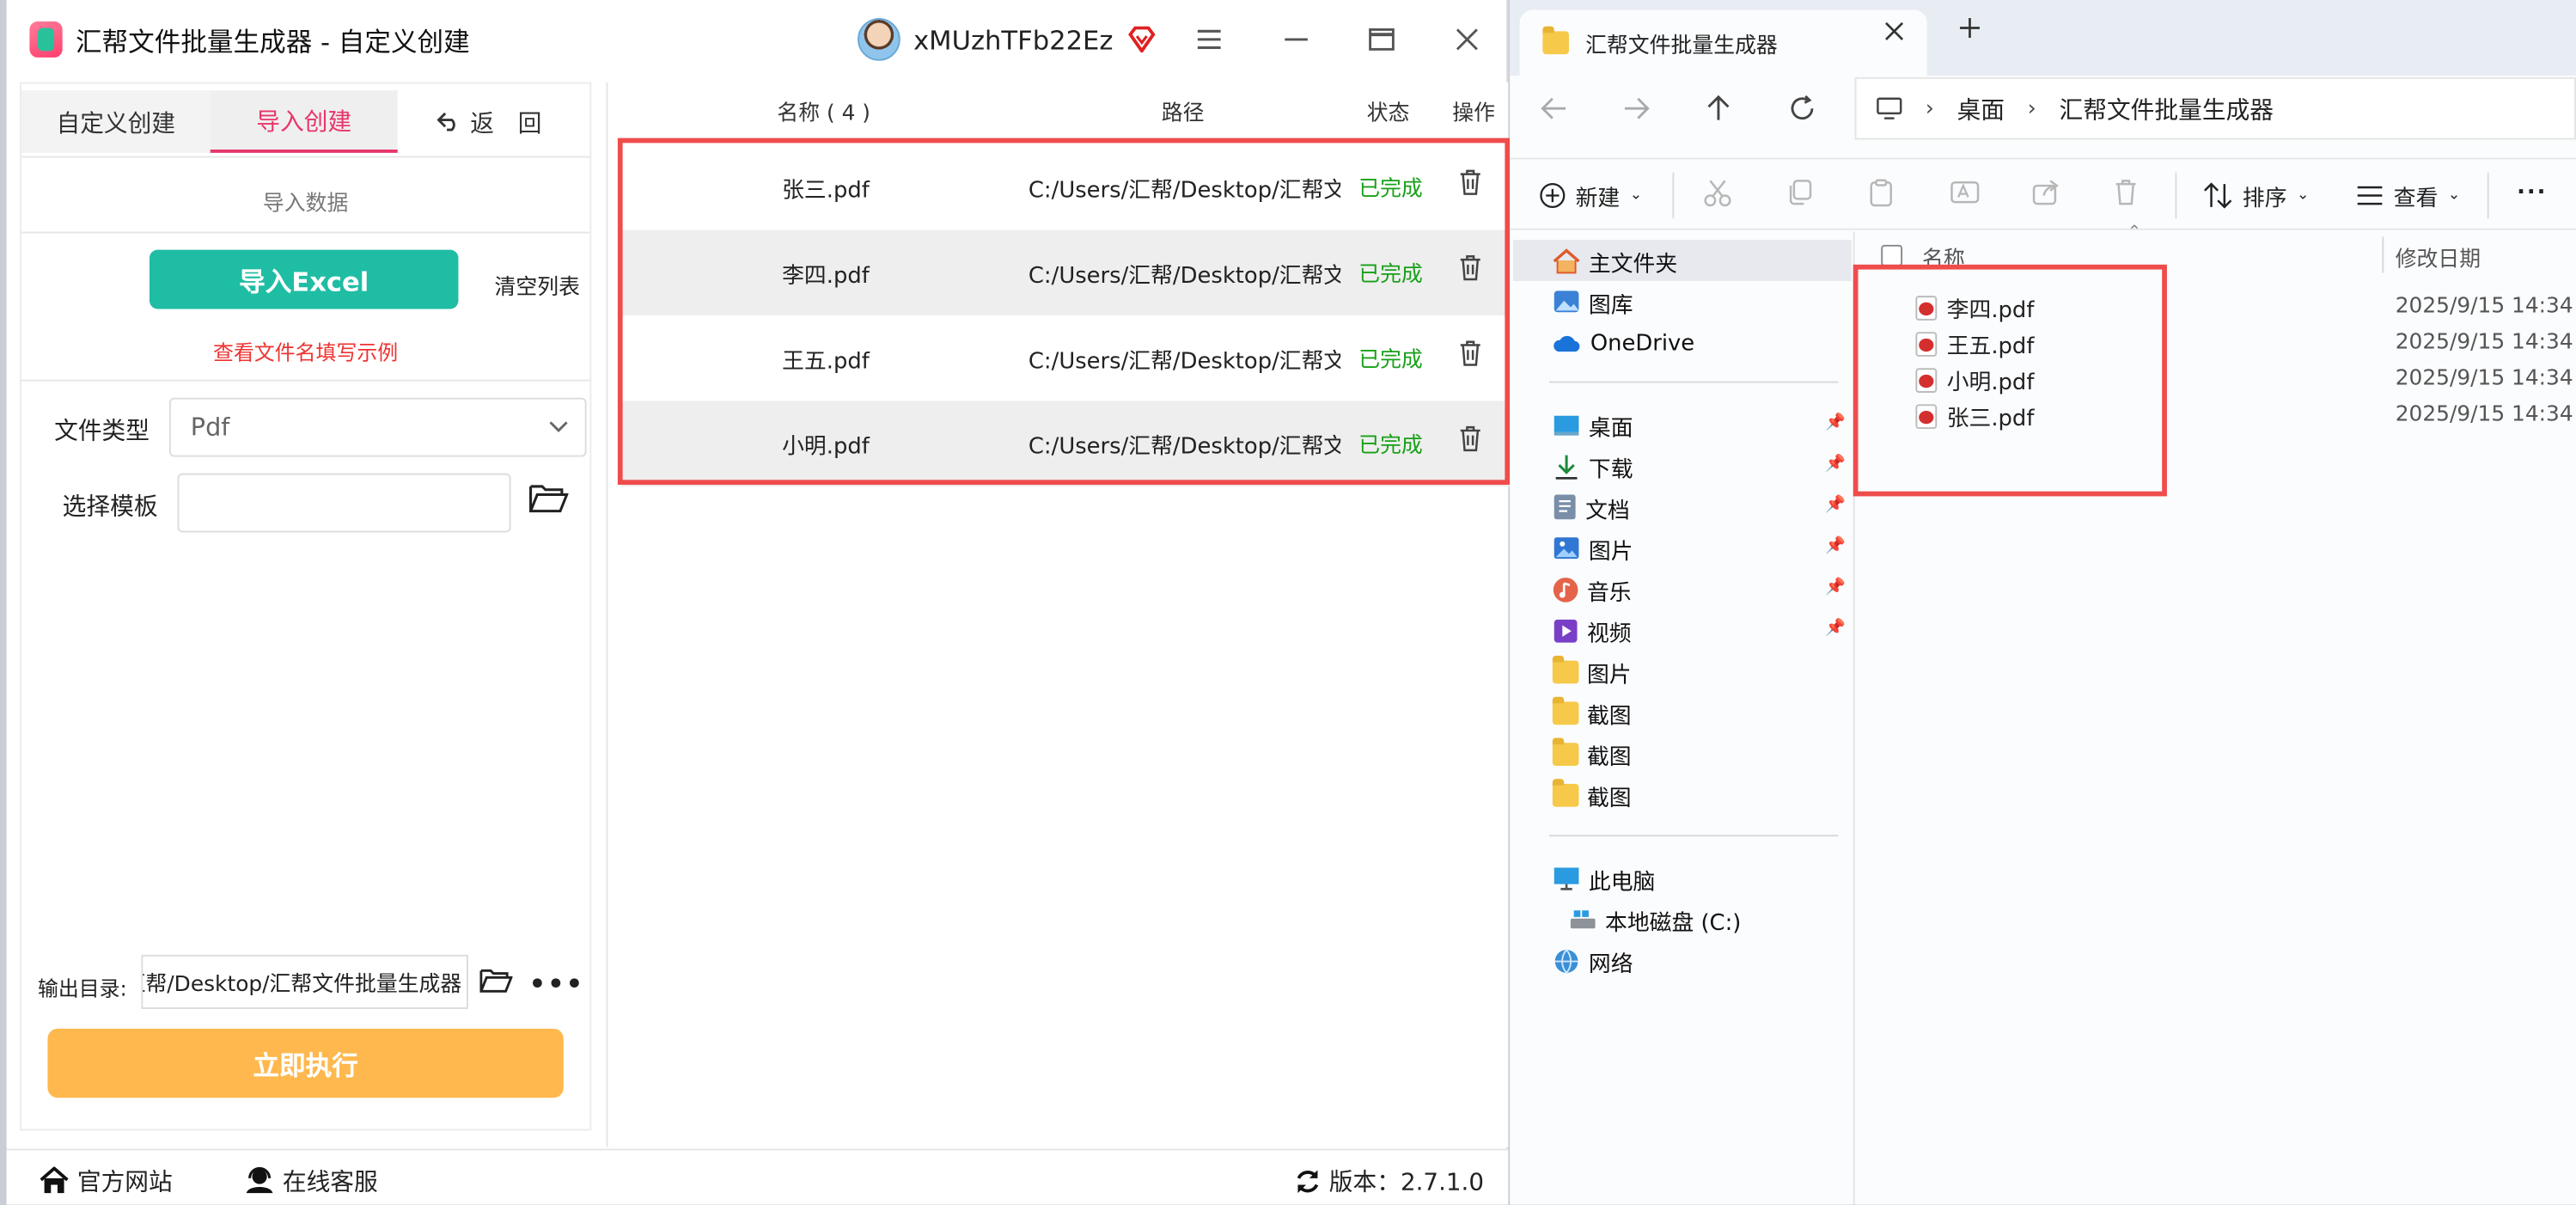  Describe the element at coordinates (1798, 192) in the screenshot. I see `copy-icon` at that location.